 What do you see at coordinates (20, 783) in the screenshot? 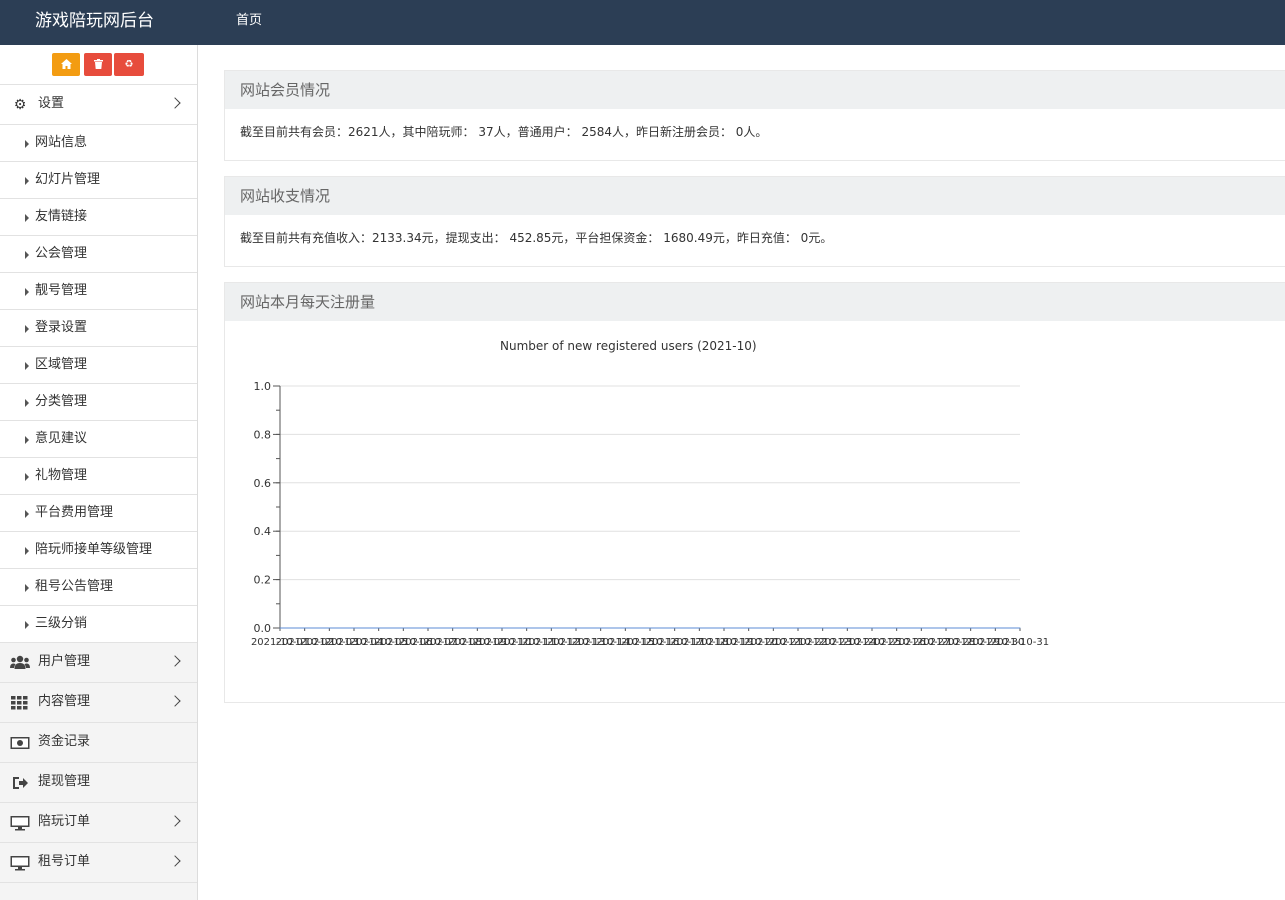
I see `sign-out-icon` at bounding box center [20, 783].